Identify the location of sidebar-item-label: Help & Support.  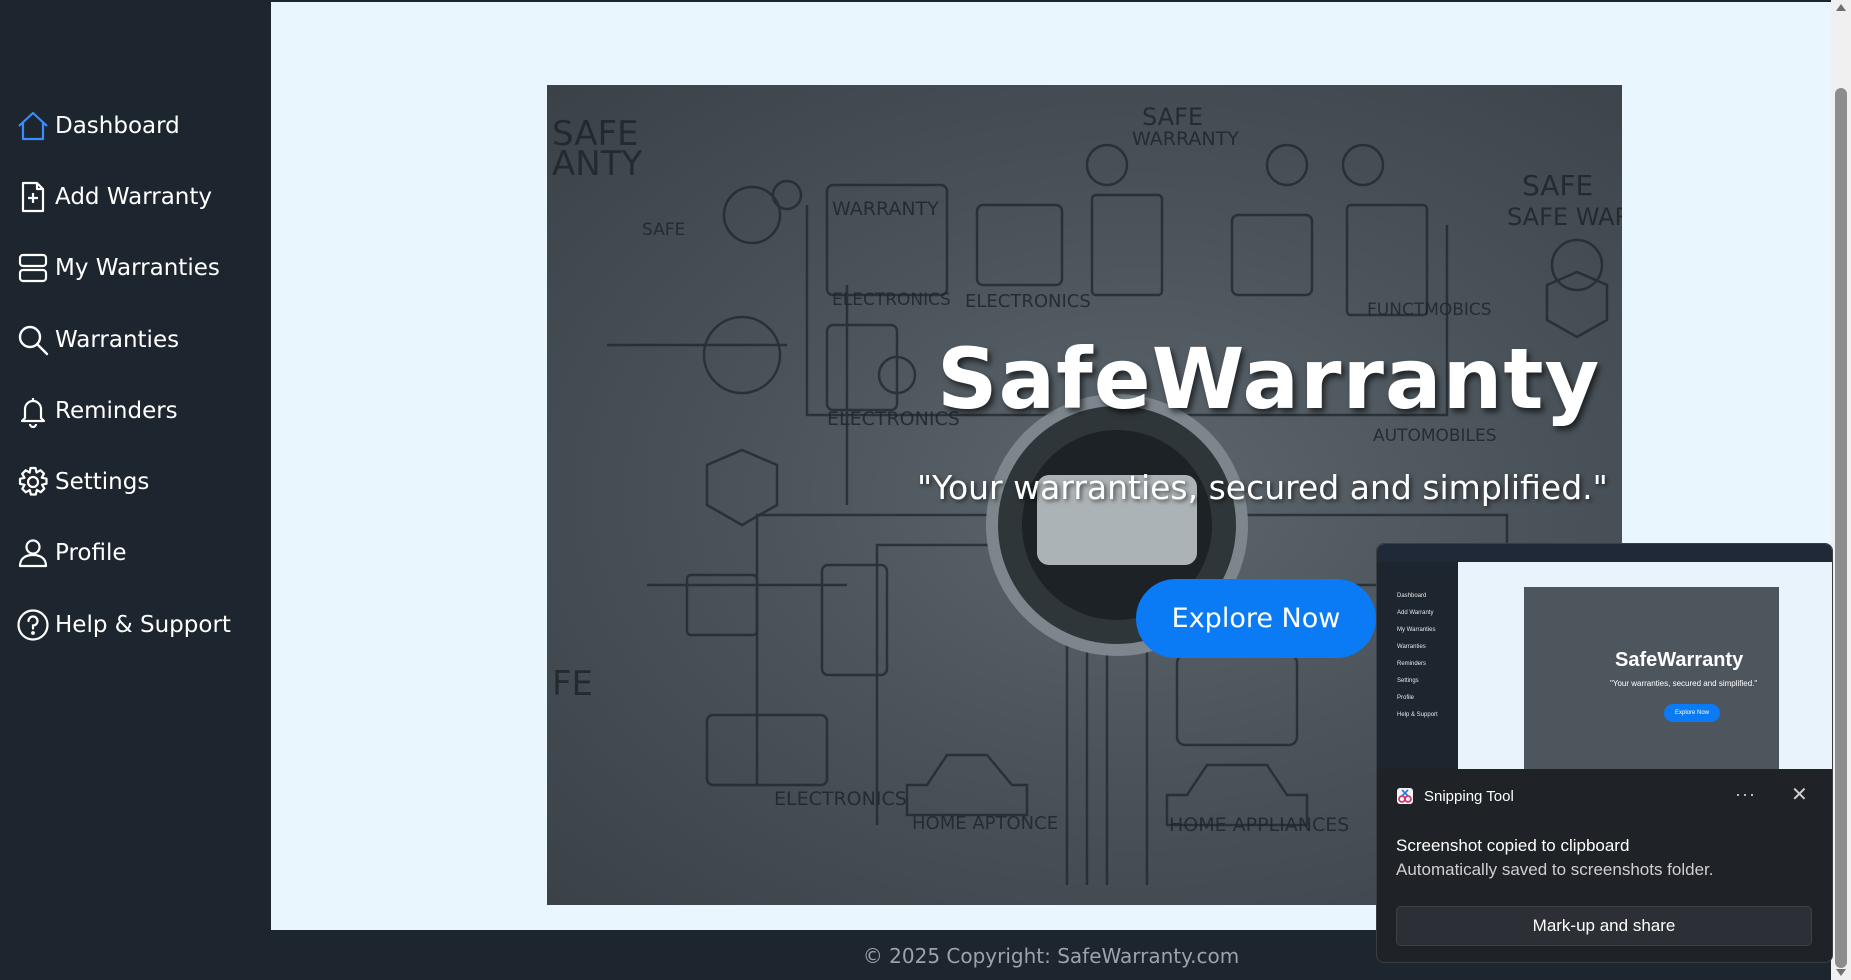
(143, 624).